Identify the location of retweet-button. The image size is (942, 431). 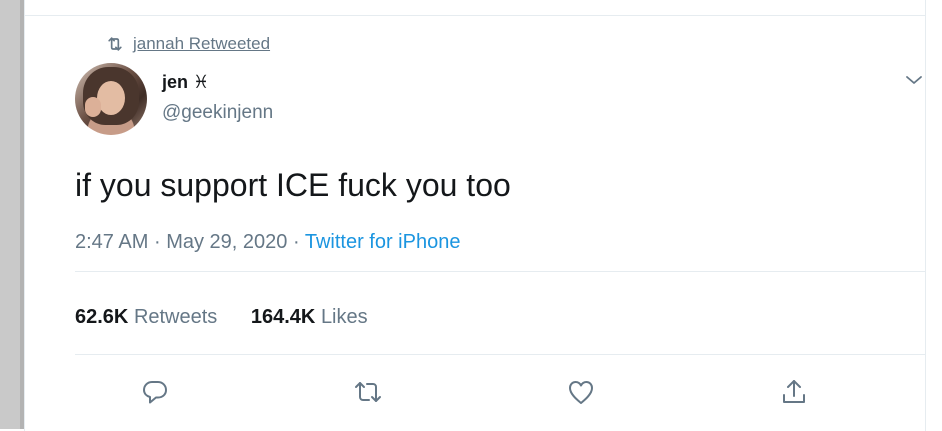
(368, 392).